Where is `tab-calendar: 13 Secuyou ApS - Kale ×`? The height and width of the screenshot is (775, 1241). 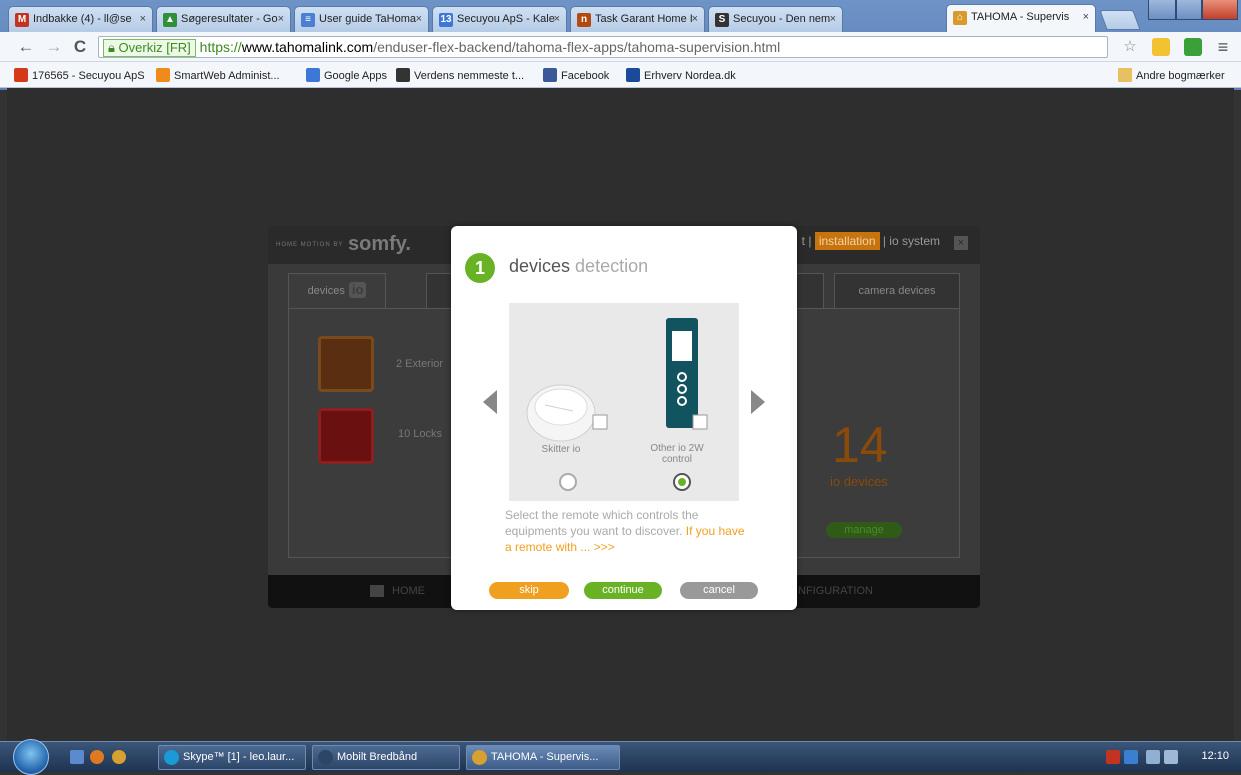
tab-calendar: 13 Secuyou ApS - Kale × is located at coordinates (499, 19).